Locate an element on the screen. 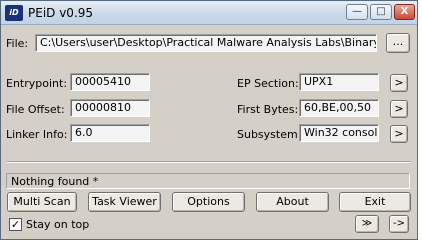  first-bytes-button: > is located at coordinates (399, 109).